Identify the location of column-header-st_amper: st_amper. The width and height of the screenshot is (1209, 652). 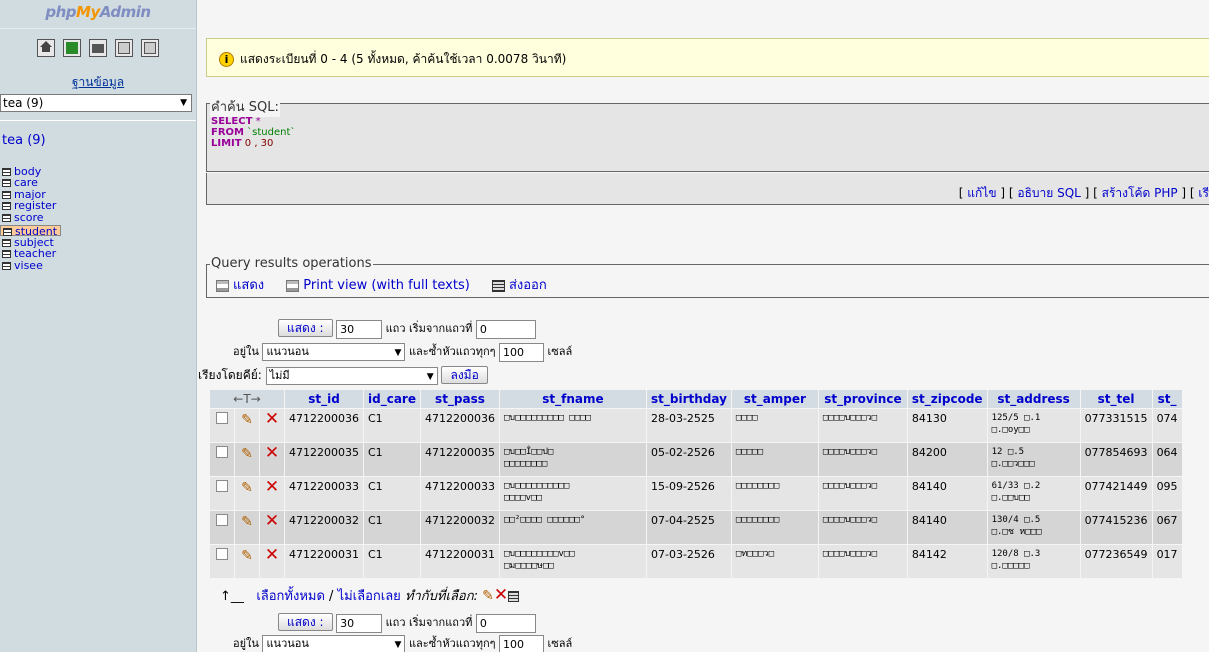
(774, 399).